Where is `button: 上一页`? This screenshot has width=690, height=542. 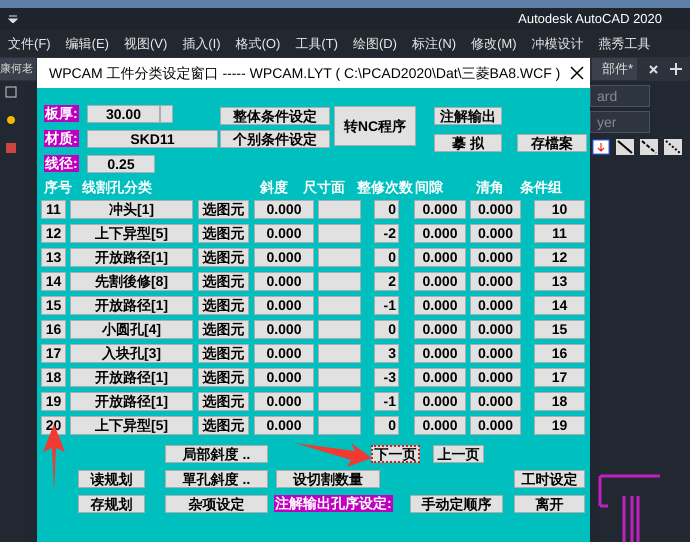 button: 上一页 is located at coordinates (458, 454).